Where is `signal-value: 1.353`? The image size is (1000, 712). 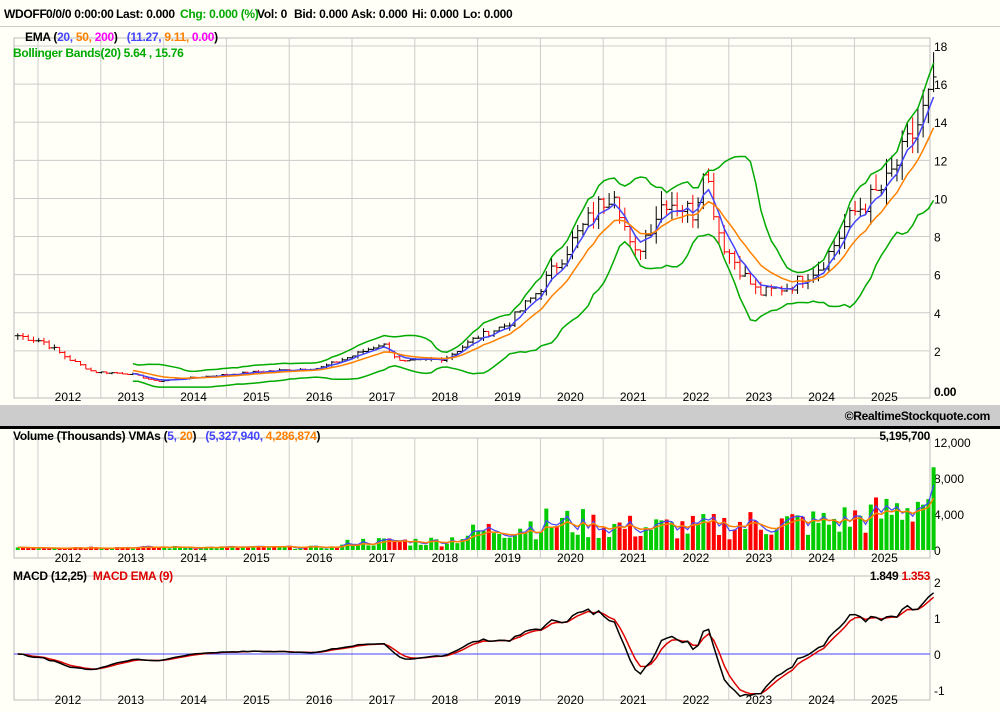 signal-value: 1.353 is located at coordinates (915, 576).